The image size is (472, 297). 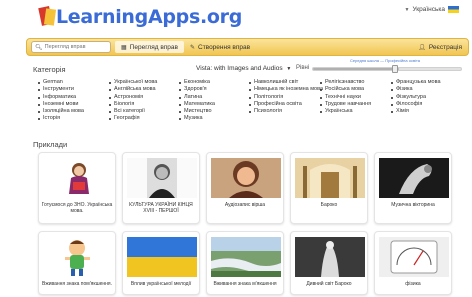 What do you see at coordinates (416, 111) in the screenshot?
I see `category-item: Хімія` at bounding box center [416, 111].